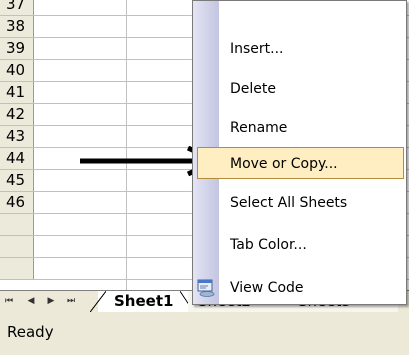  I want to click on row-header: 38, so click(17, 26).